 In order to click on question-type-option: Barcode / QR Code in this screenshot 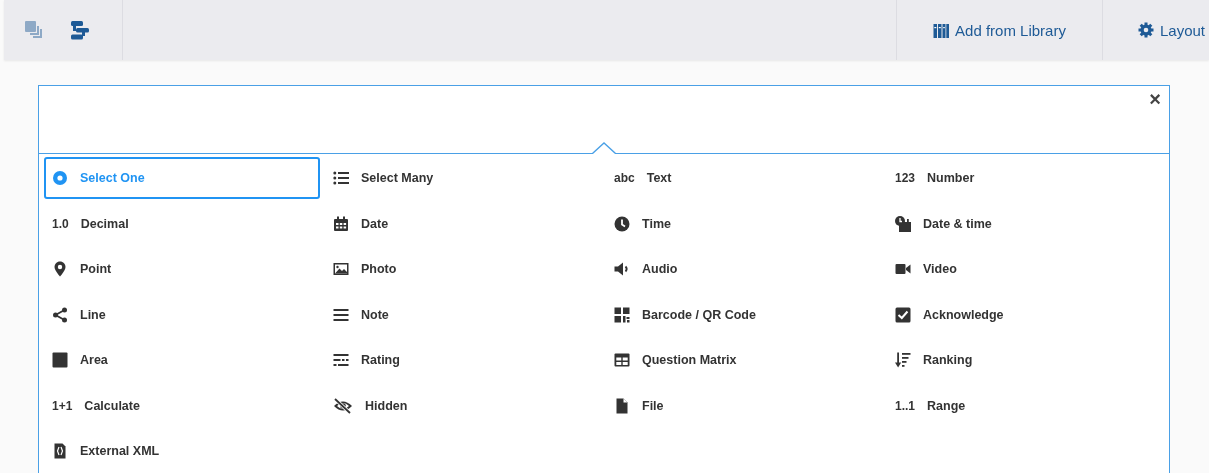, I will do `click(744, 314)`.